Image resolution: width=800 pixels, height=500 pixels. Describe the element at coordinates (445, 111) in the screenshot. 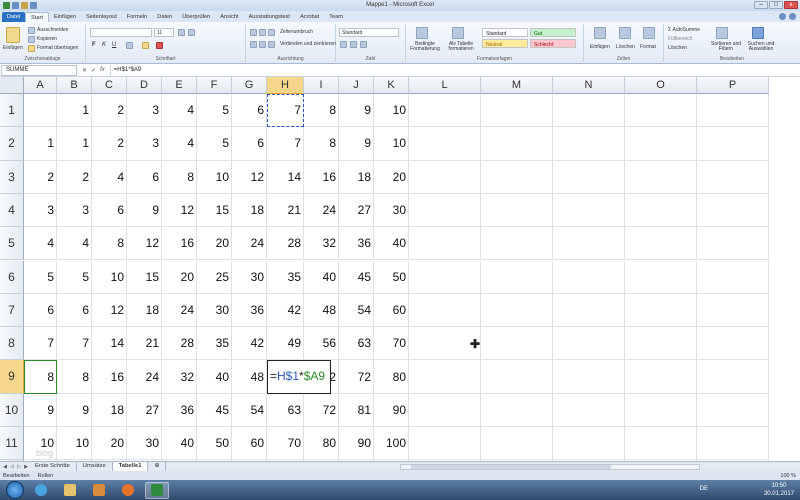

I see `cell-l1` at that location.